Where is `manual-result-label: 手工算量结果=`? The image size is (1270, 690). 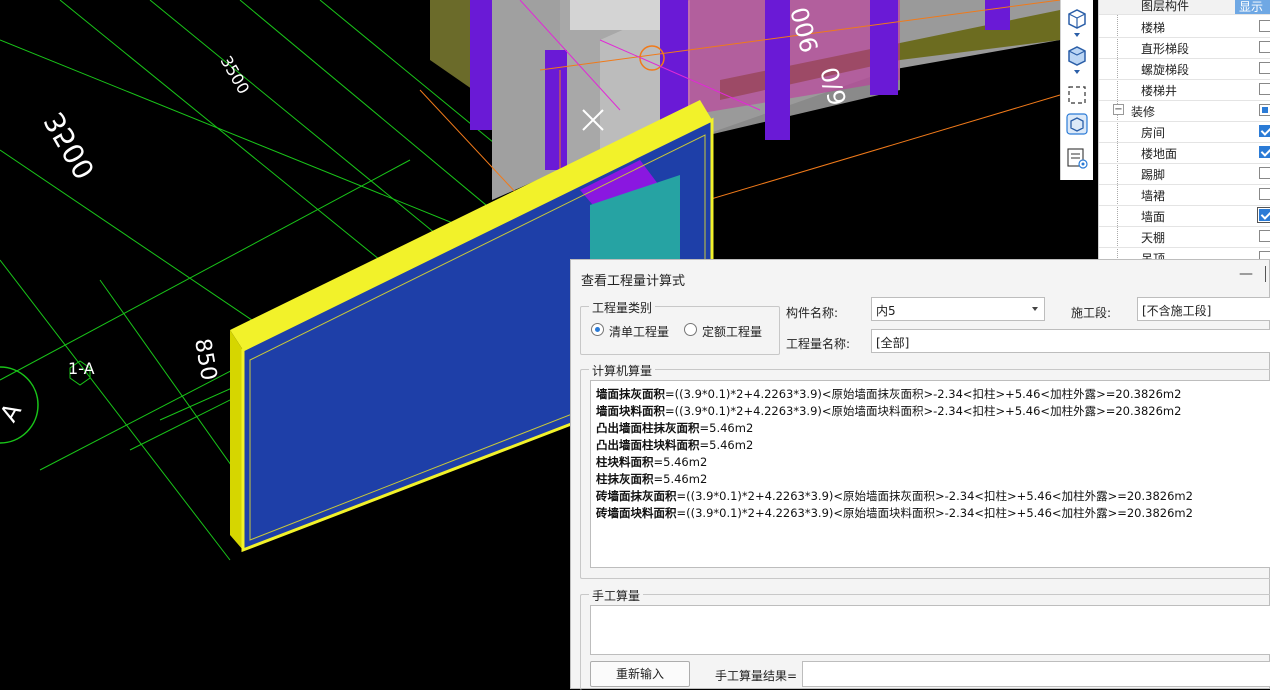
manual-result-label: 手工算量结果= is located at coordinates (756, 676).